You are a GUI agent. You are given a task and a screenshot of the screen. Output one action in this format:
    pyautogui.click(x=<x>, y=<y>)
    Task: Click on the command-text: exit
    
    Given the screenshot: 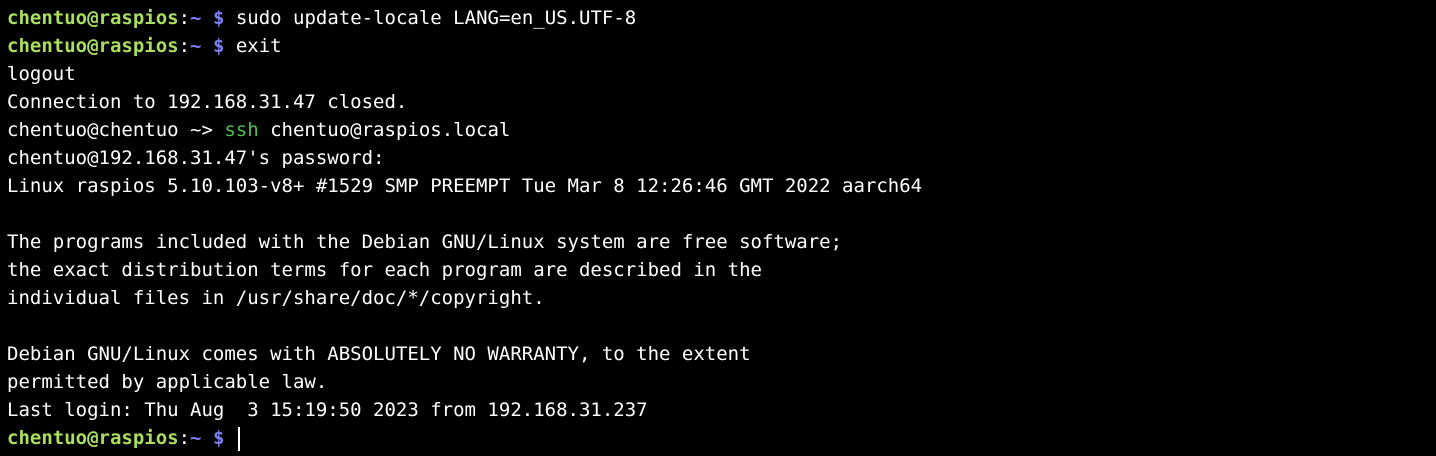 What is the action you would take?
    pyautogui.click(x=253, y=46)
    